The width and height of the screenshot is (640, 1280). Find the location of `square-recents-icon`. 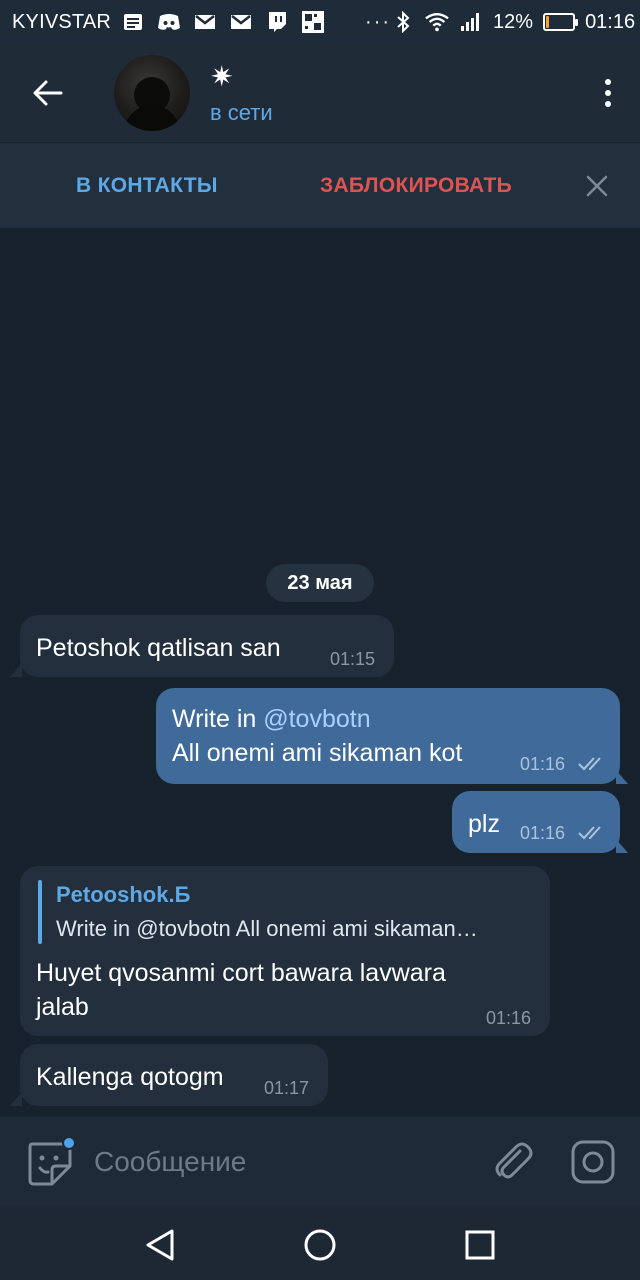

square-recents-icon is located at coordinates (480, 1245).